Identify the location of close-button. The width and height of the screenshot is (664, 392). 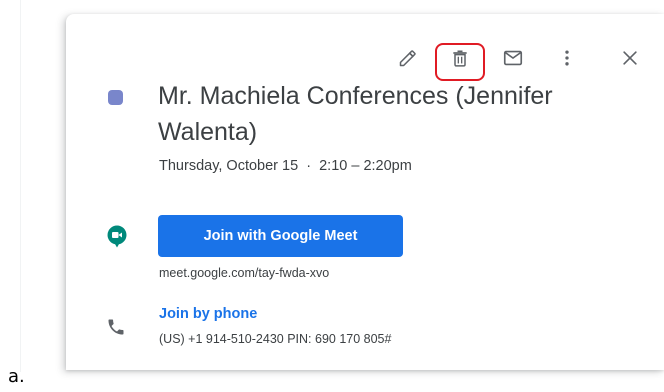
(630, 58).